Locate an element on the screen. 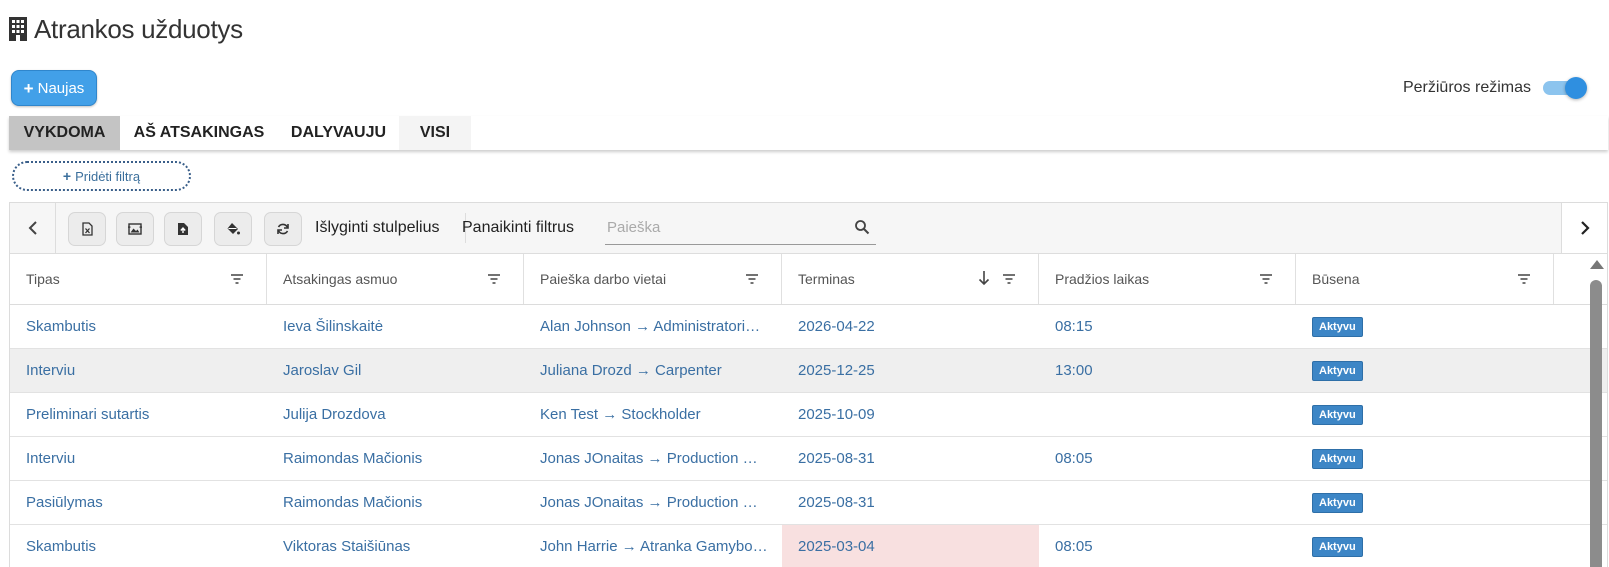 The width and height of the screenshot is (1609, 567). cell-paieska: Juliana Drozd → Carpenter is located at coordinates (653, 370).